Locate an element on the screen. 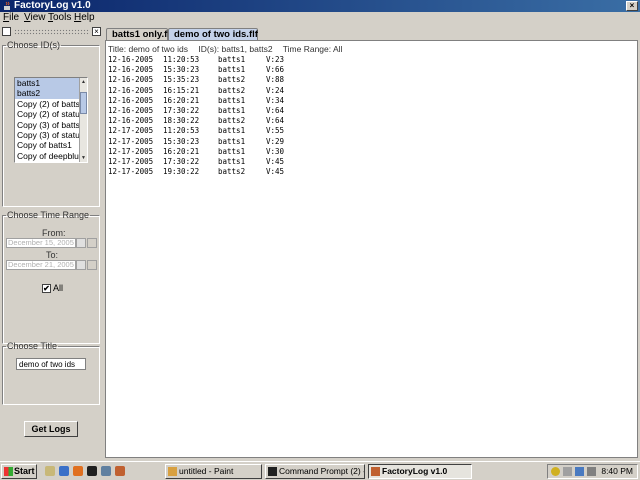 The height and width of the screenshot is (480, 640). start-label: Start is located at coordinates (24, 471).